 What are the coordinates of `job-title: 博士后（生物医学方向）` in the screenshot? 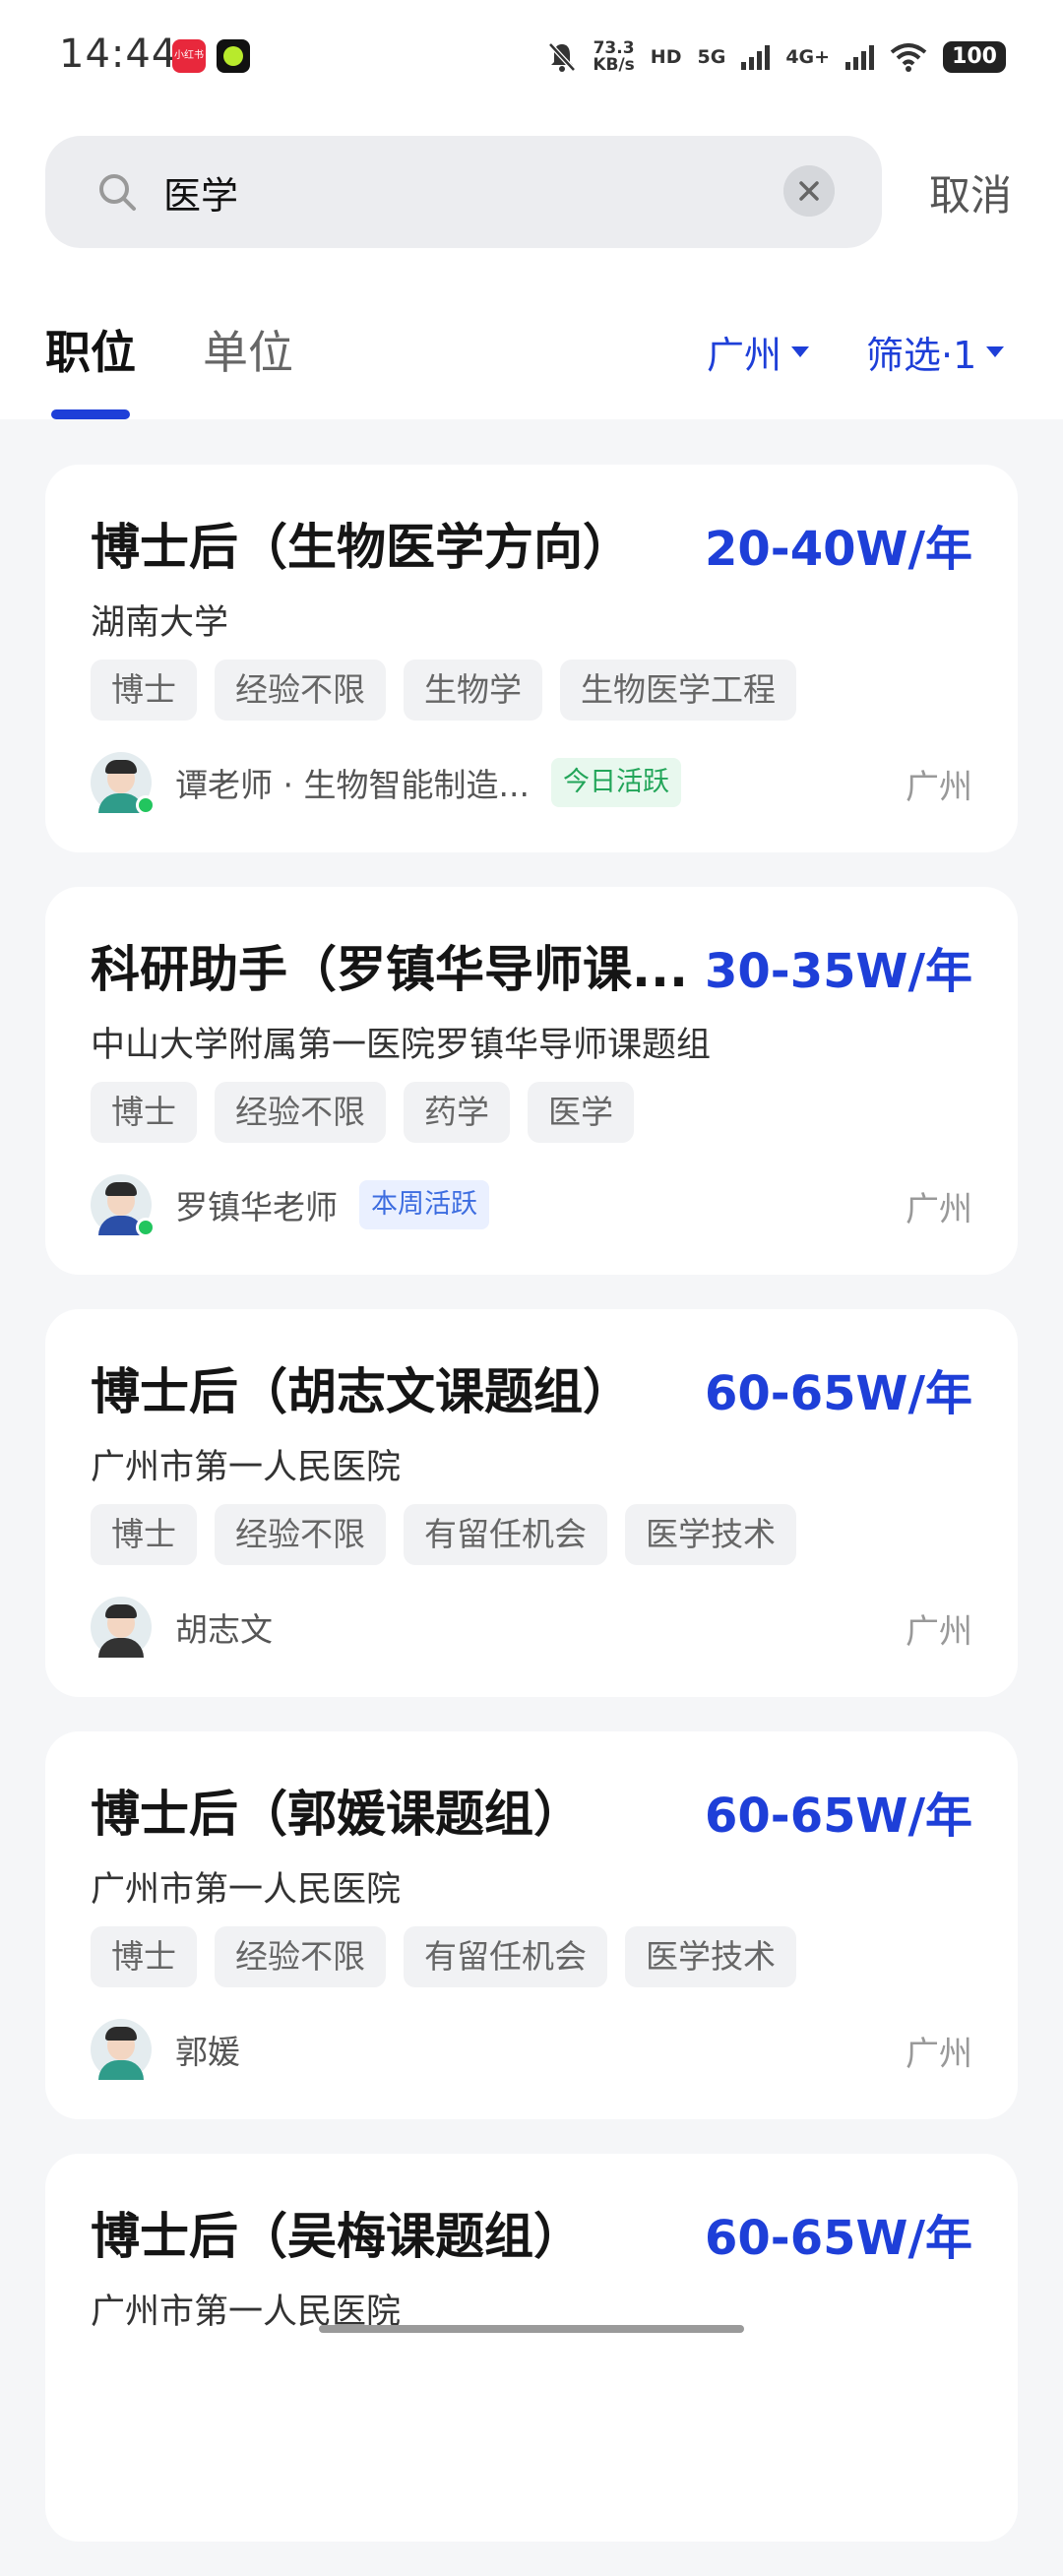 It's located at (361, 548).